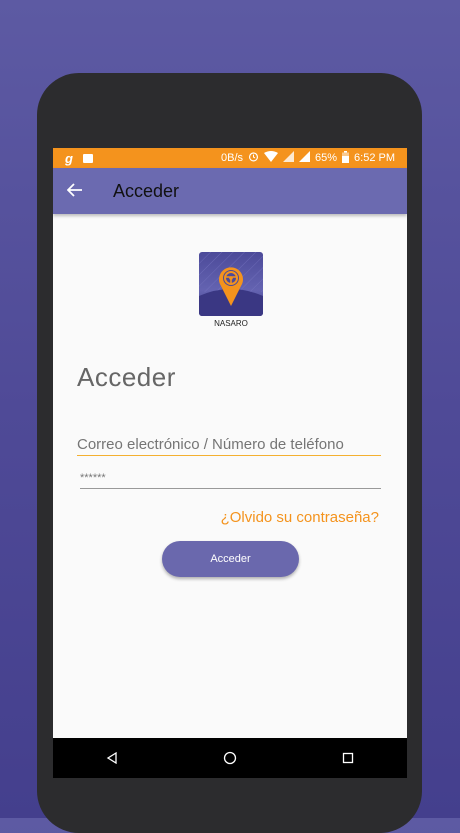 Image resolution: width=460 pixels, height=833 pixels. What do you see at coordinates (300, 517) in the screenshot?
I see `forgot-password-link: ¿Olvido su contraseña?` at bounding box center [300, 517].